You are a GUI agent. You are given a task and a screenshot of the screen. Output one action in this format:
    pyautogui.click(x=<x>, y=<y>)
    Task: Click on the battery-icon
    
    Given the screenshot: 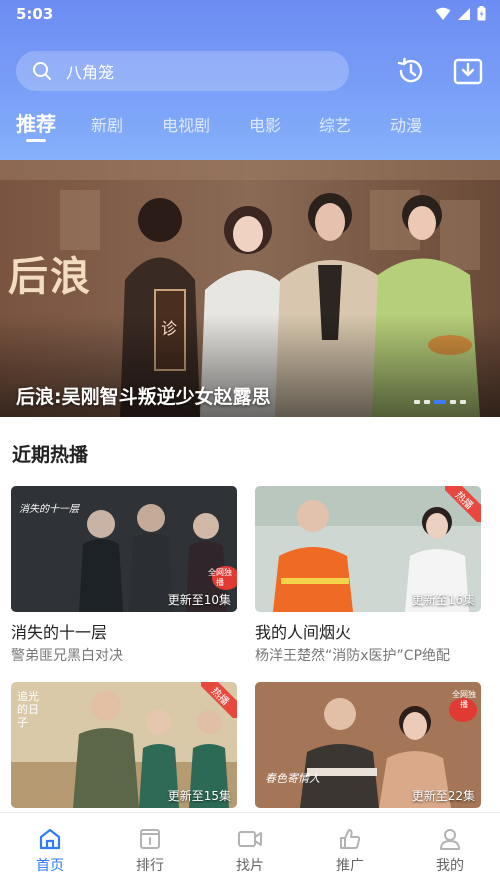 What is the action you would take?
    pyautogui.click(x=481, y=13)
    